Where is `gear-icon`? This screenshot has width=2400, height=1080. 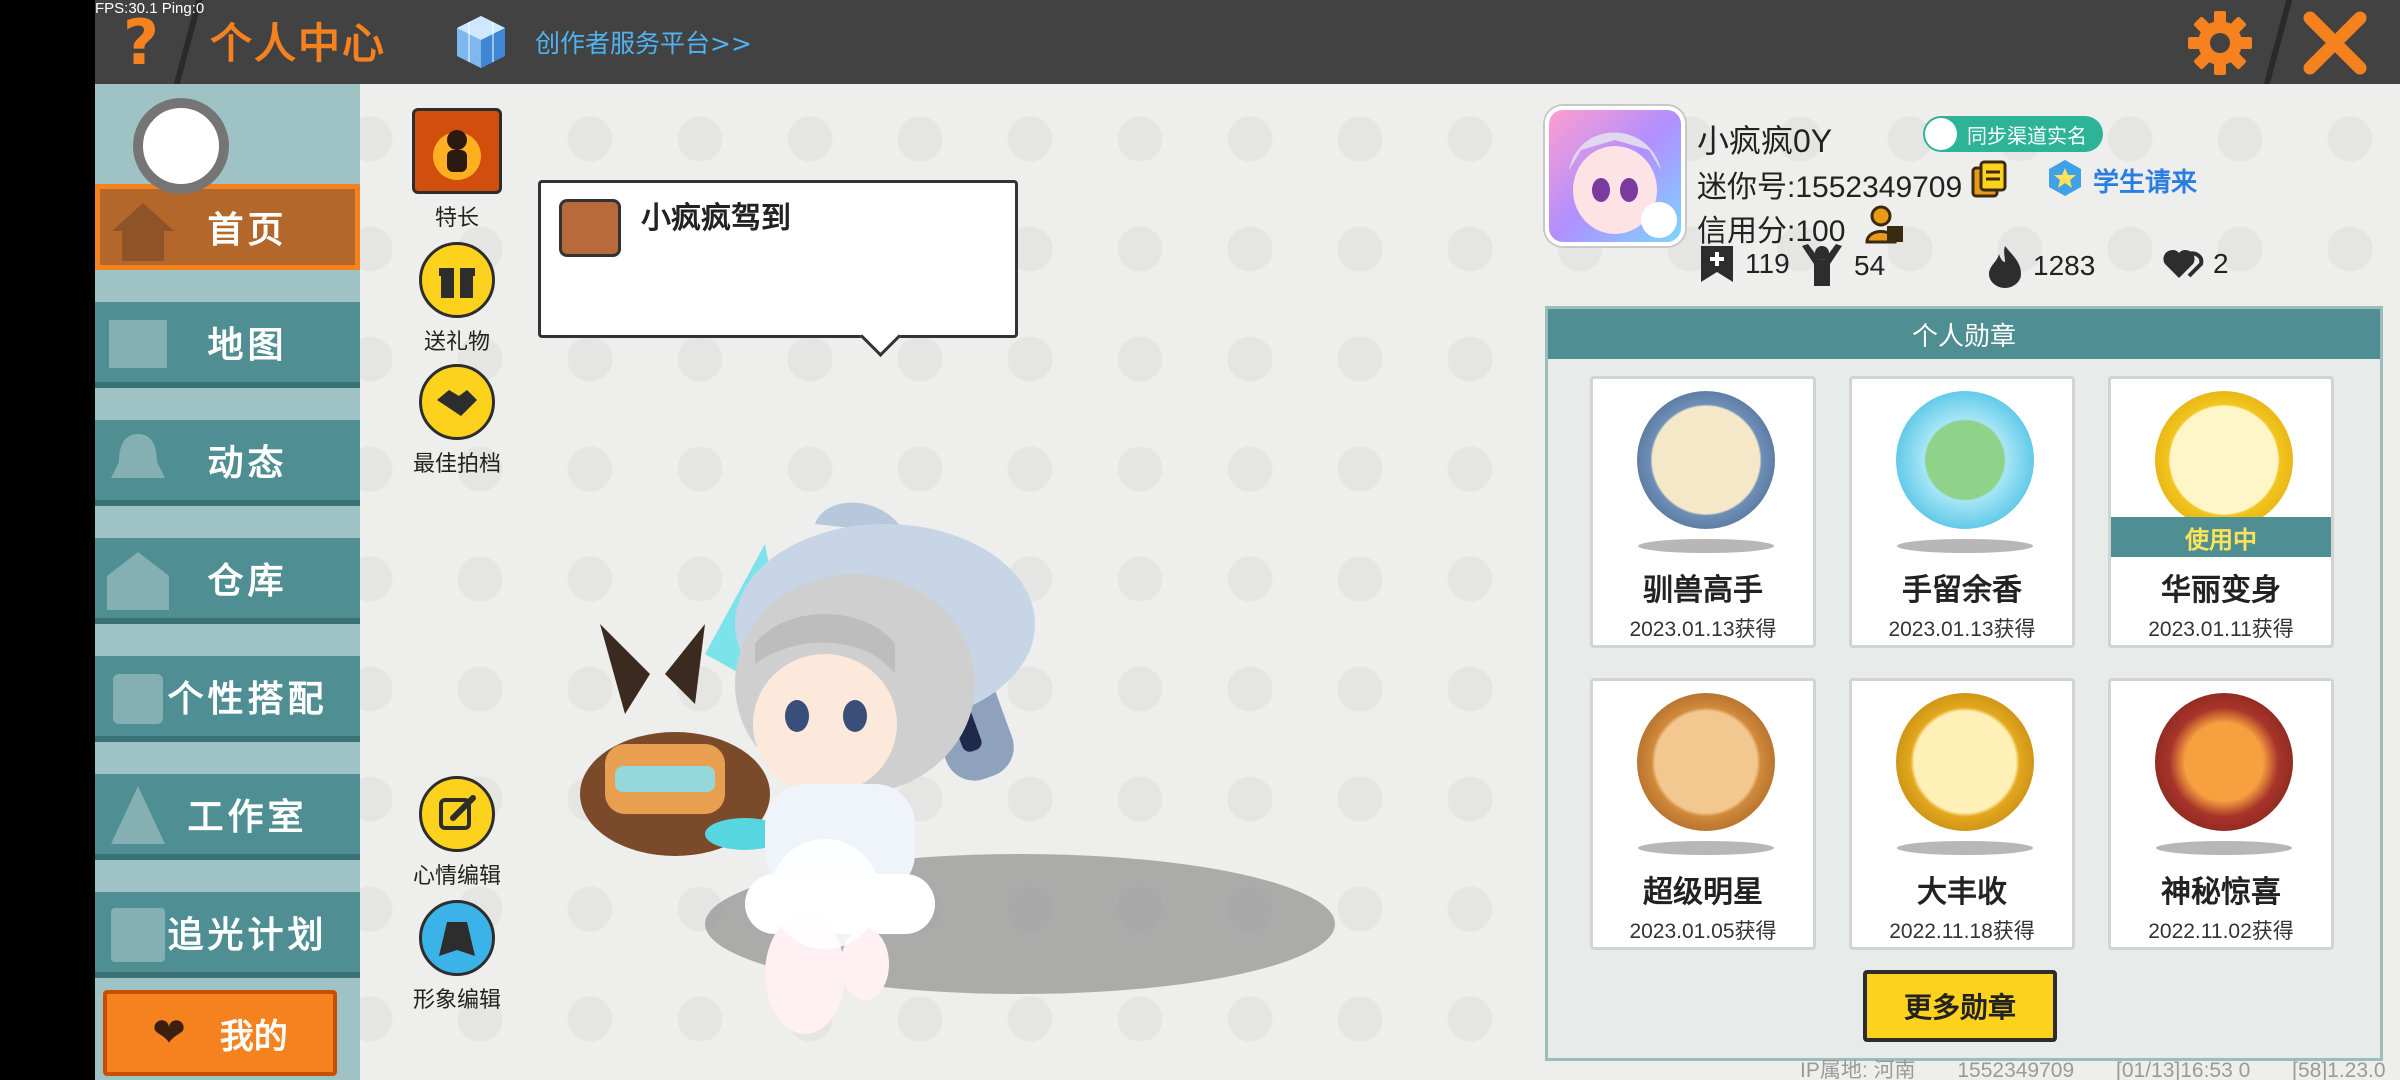 gear-icon is located at coordinates (2220, 43).